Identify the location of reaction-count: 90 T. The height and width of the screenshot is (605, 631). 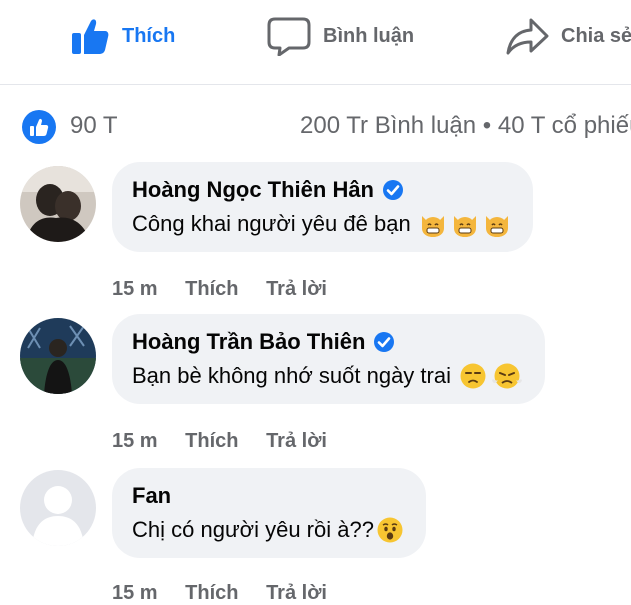
(94, 126).